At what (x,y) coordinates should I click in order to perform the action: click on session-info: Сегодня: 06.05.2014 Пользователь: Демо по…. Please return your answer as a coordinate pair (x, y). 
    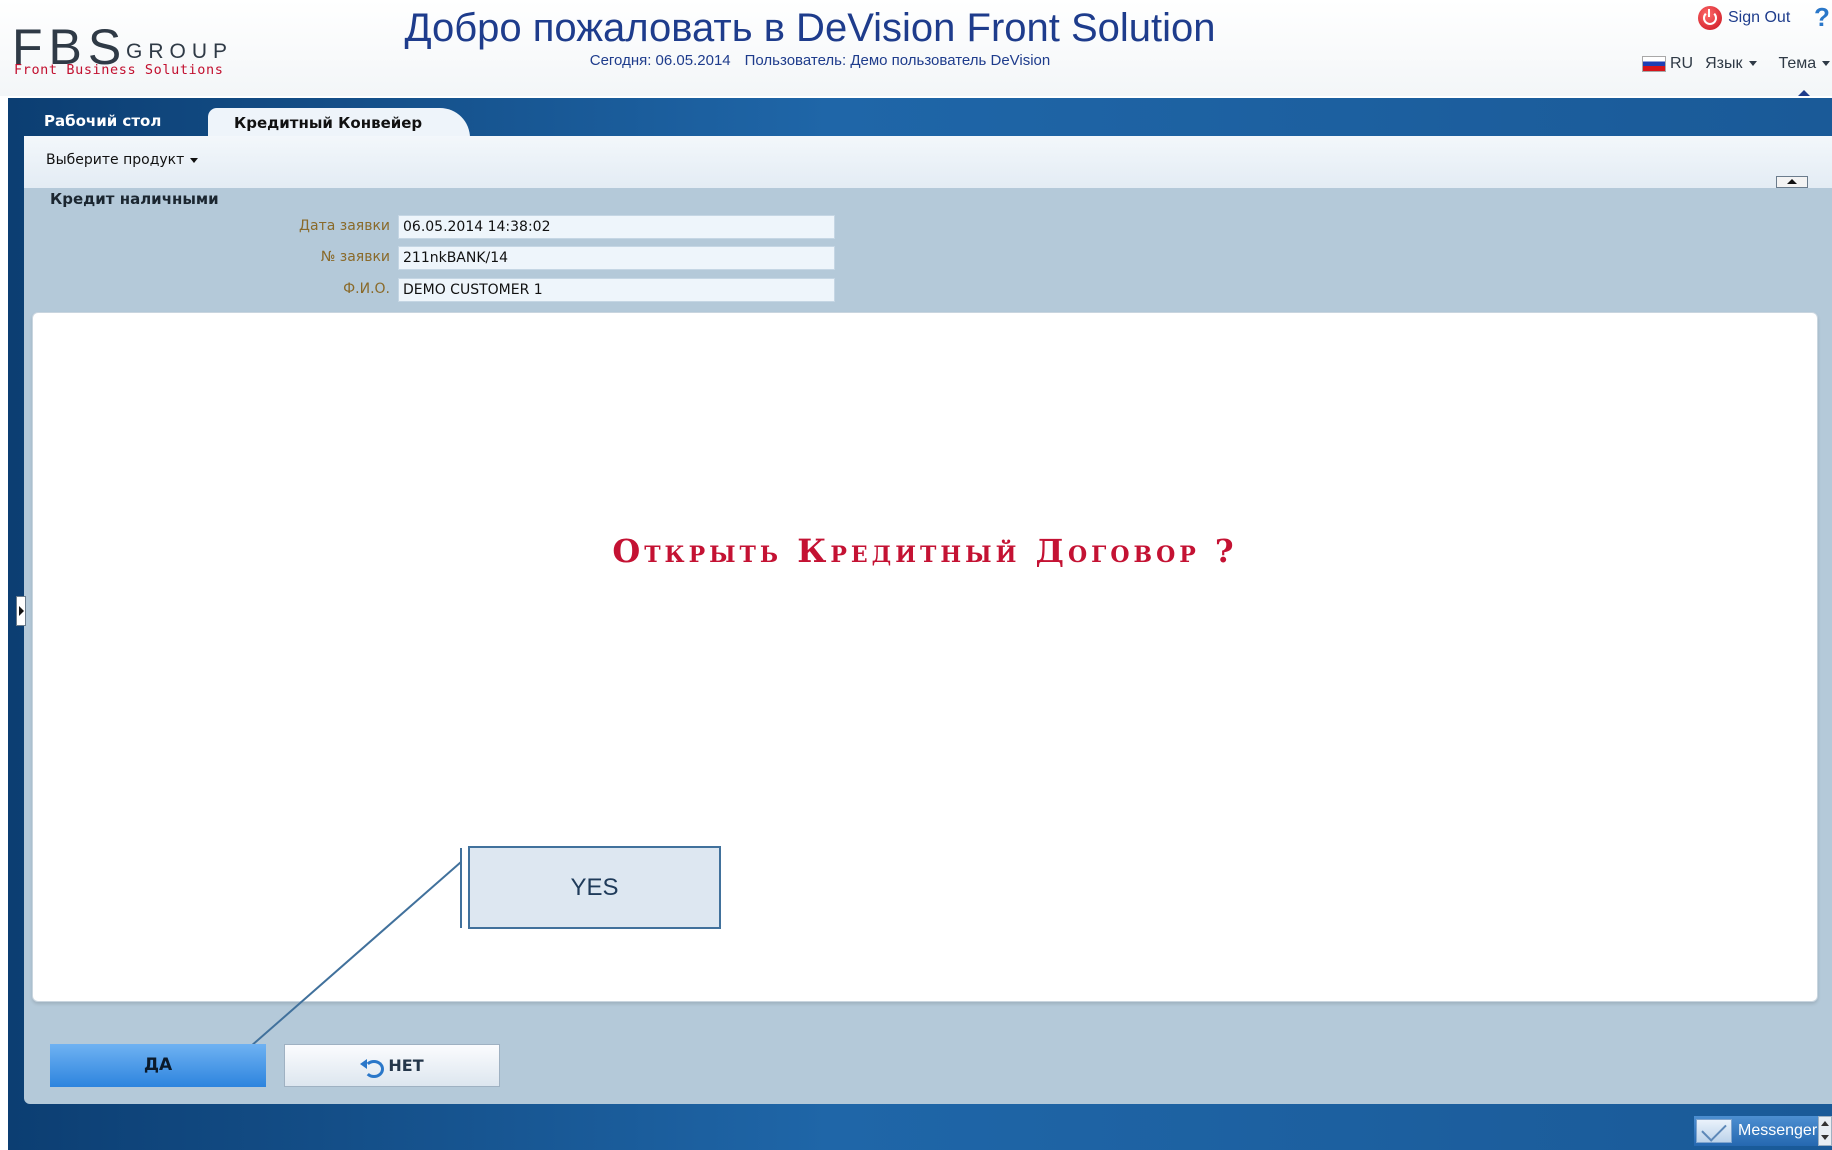
    Looking at the image, I should click on (820, 60).